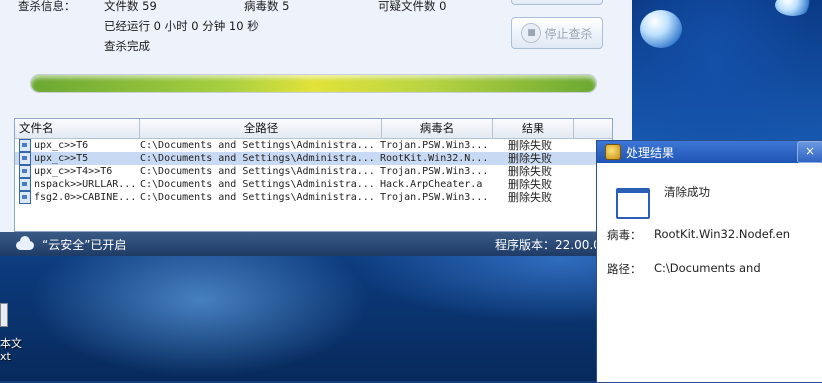 Image resolution: width=822 pixels, height=383 pixels. What do you see at coordinates (650, 152) in the screenshot?
I see `dialog-title: 处理结果` at bounding box center [650, 152].